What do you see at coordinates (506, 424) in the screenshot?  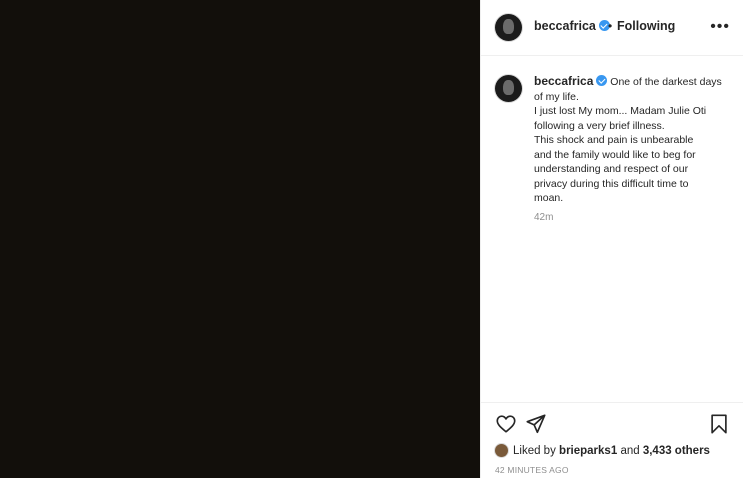 I see `heart-icon` at bounding box center [506, 424].